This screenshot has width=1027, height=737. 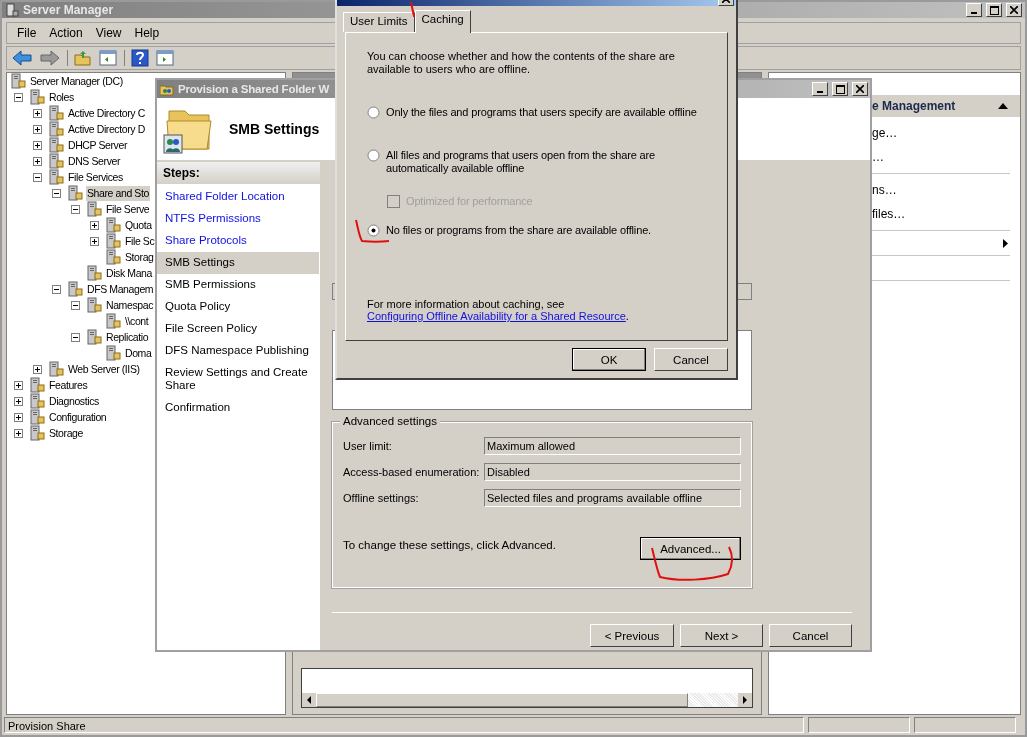 I want to click on tree-item: Storage, so click(x=66, y=433).